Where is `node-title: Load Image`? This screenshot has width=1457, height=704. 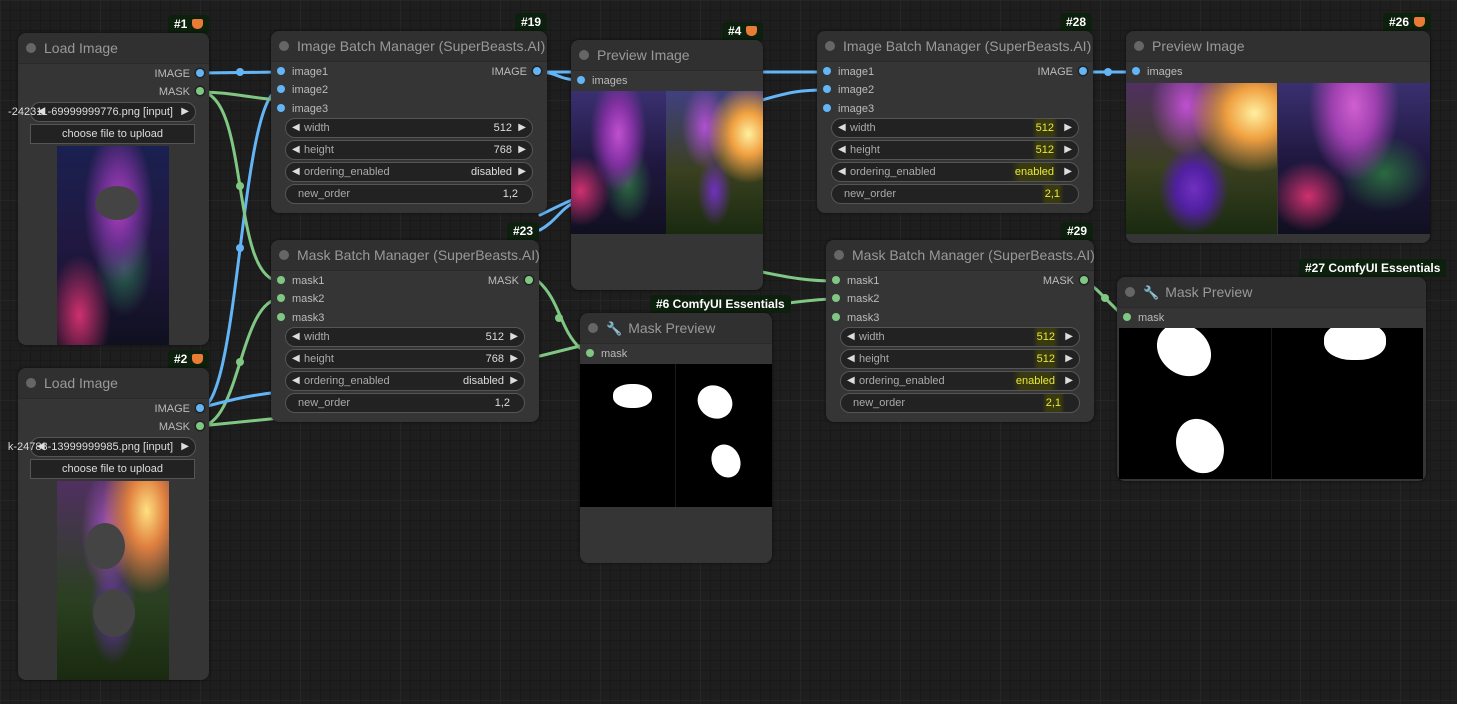 node-title: Load Image is located at coordinates (113, 48).